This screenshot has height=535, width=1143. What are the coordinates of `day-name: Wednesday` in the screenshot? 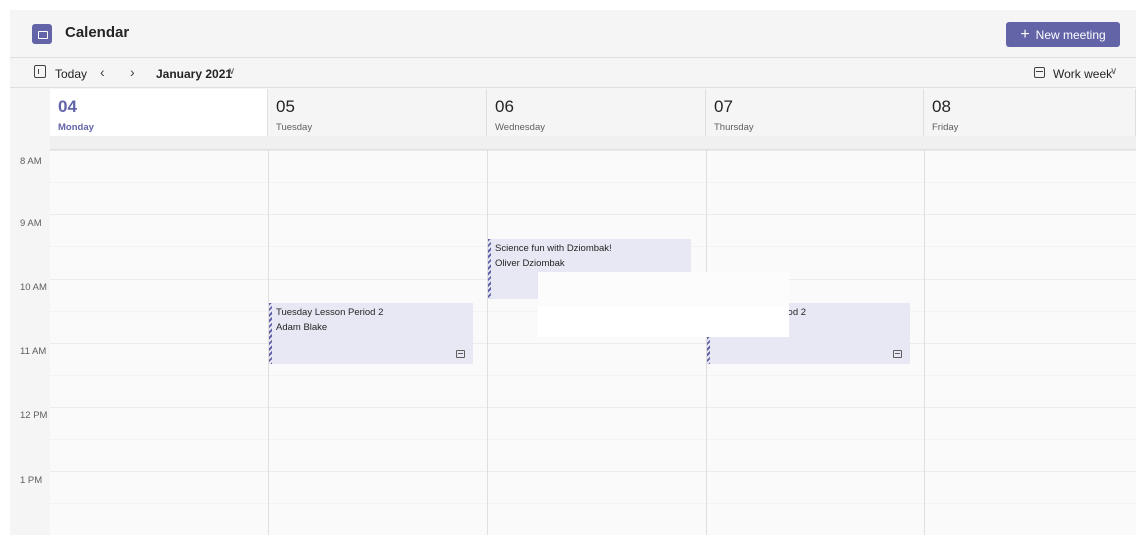 It's located at (520, 127).